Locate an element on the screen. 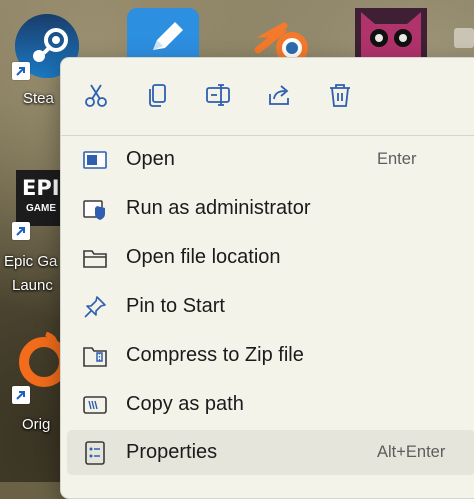 Image resolution: width=474 pixels, height=499 pixels. menu-item-open: Open Enter is located at coordinates (270, 159).